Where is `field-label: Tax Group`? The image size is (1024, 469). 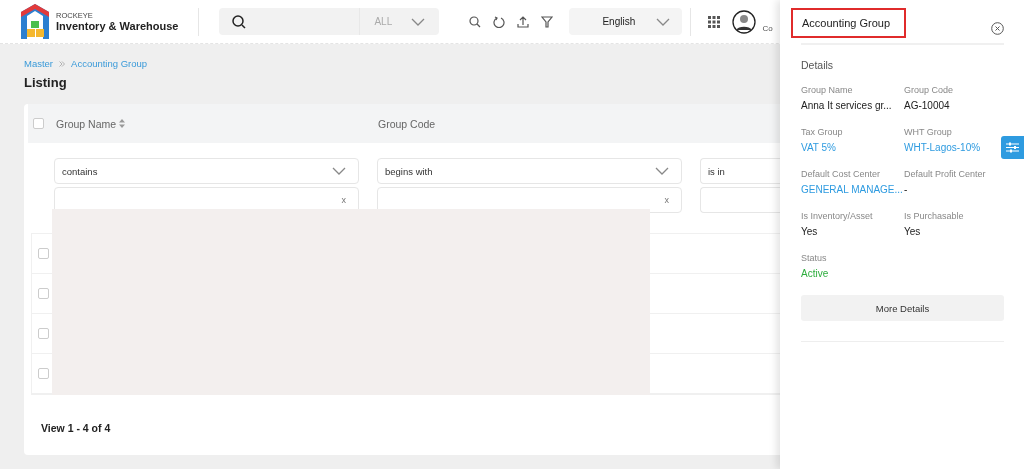
field-label: Tax Group is located at coordinates (822, 132).